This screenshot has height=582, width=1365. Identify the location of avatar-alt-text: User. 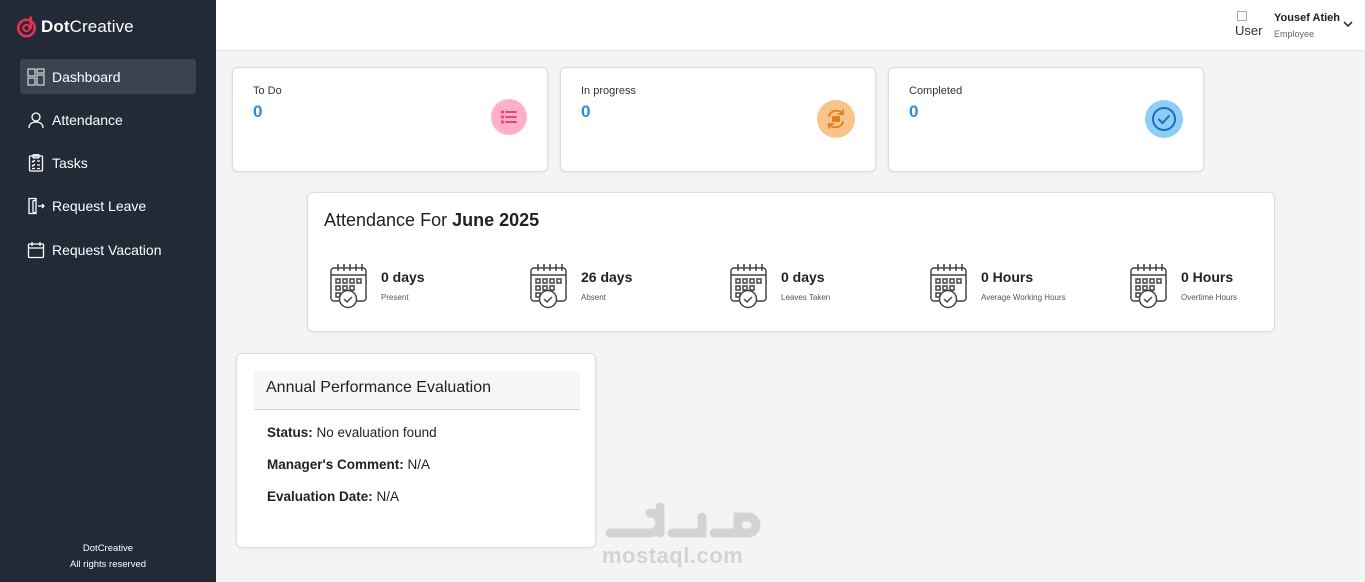
(1249, 30).